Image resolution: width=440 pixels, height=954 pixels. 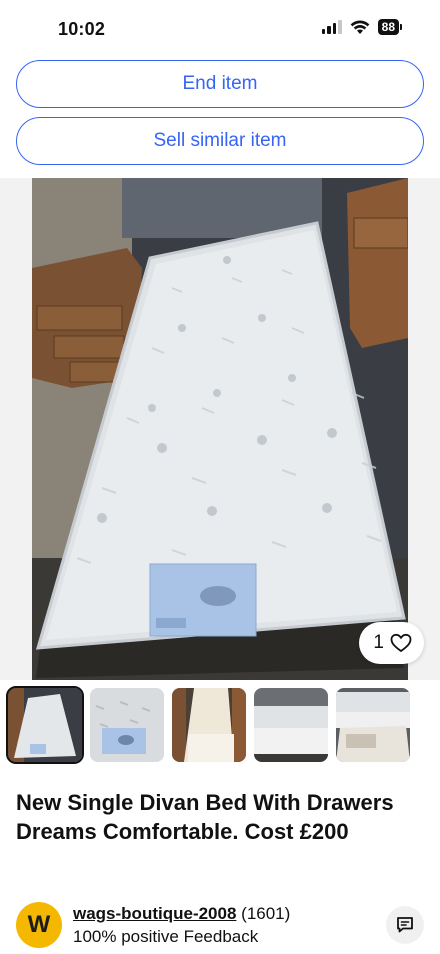 What do you see at coordinates (401, 643) in the screenshot?
I see `heart-icon` at bounding box center [401, 643].